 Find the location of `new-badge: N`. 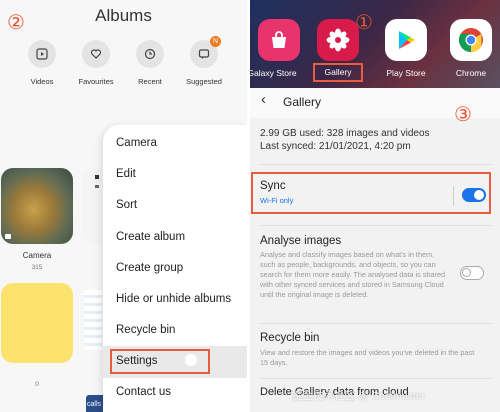

new-badge: N is located at coordinates (215, 41).